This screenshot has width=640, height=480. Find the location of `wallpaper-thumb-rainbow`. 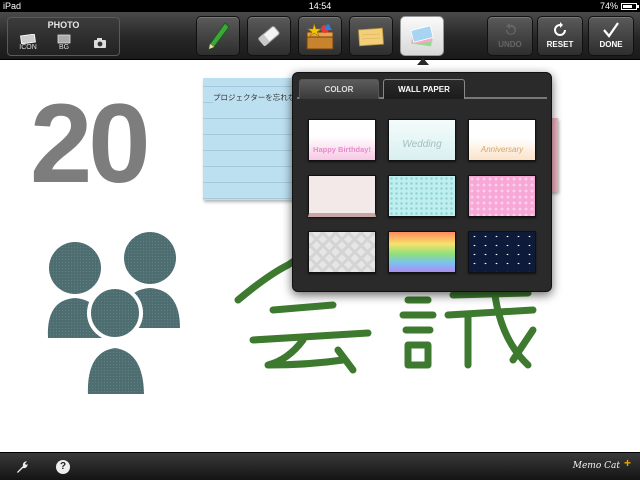

wallpaper-thumb-rainbow is located at coordinates (422, 252).